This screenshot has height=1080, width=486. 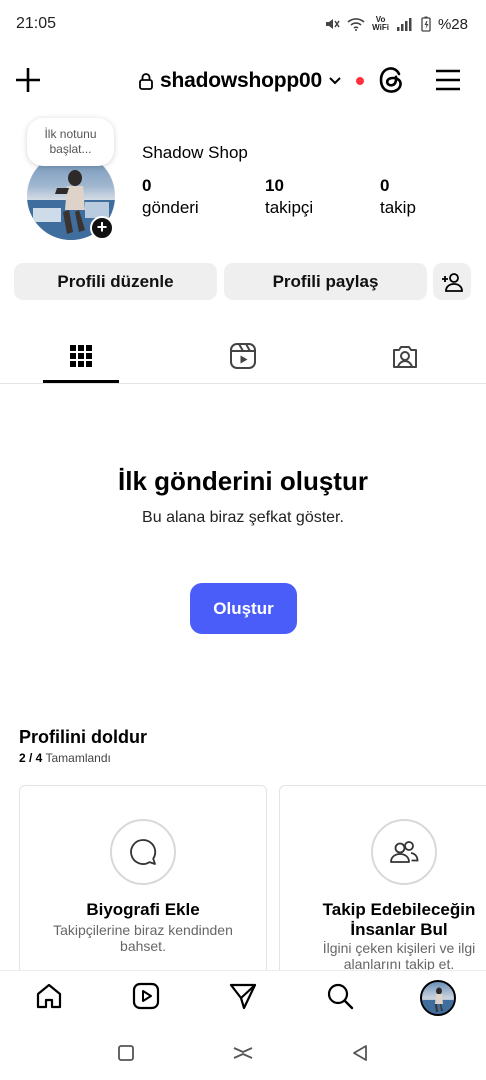 I want to click on edit-profile-button: Profili düzenle, so click(x=115, y=281).